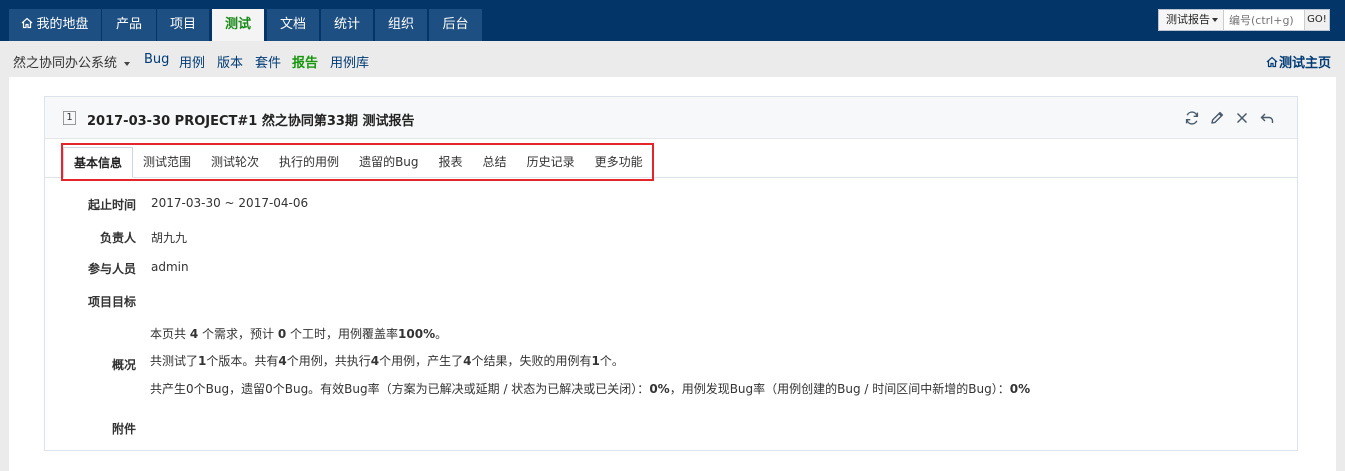 The width and height of the screenshot is (1345, 471). Describe the element at coordinates (192, 61) in the screenshot. I see `subnav-cases: 用例` at that location.